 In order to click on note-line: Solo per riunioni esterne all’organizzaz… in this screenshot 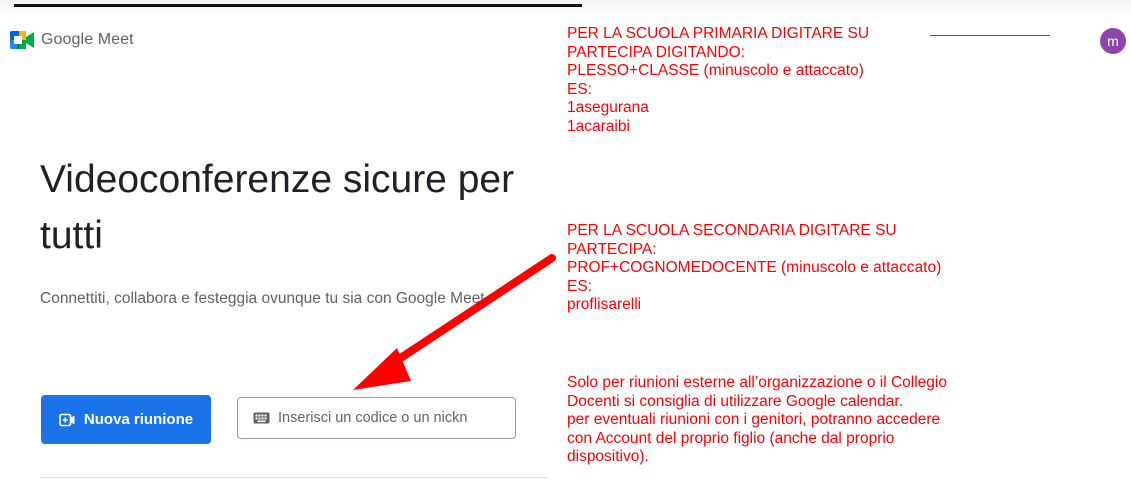, I will do `click(757, 382)`.